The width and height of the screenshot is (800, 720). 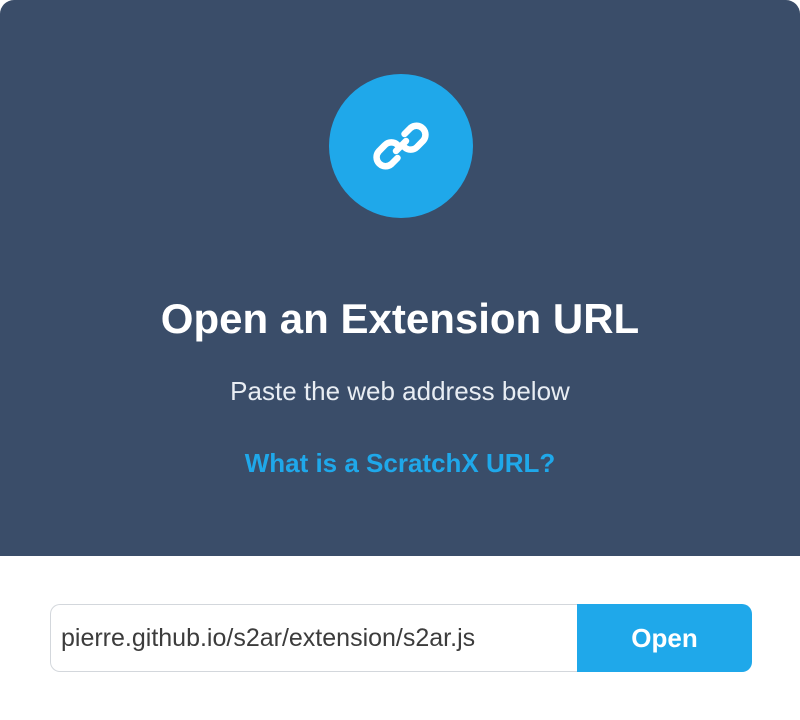 I want to click on url-form: Open, so click(x=401, y=638).